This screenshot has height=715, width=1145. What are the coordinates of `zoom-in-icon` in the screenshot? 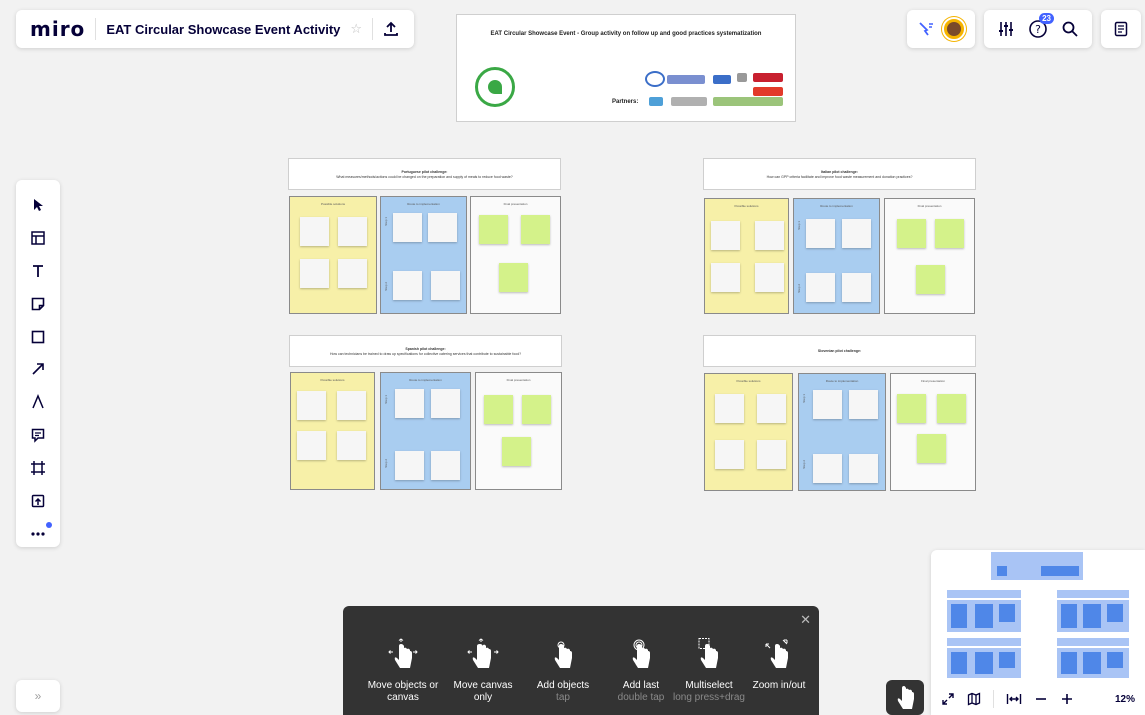 It's located at (1067, 699).